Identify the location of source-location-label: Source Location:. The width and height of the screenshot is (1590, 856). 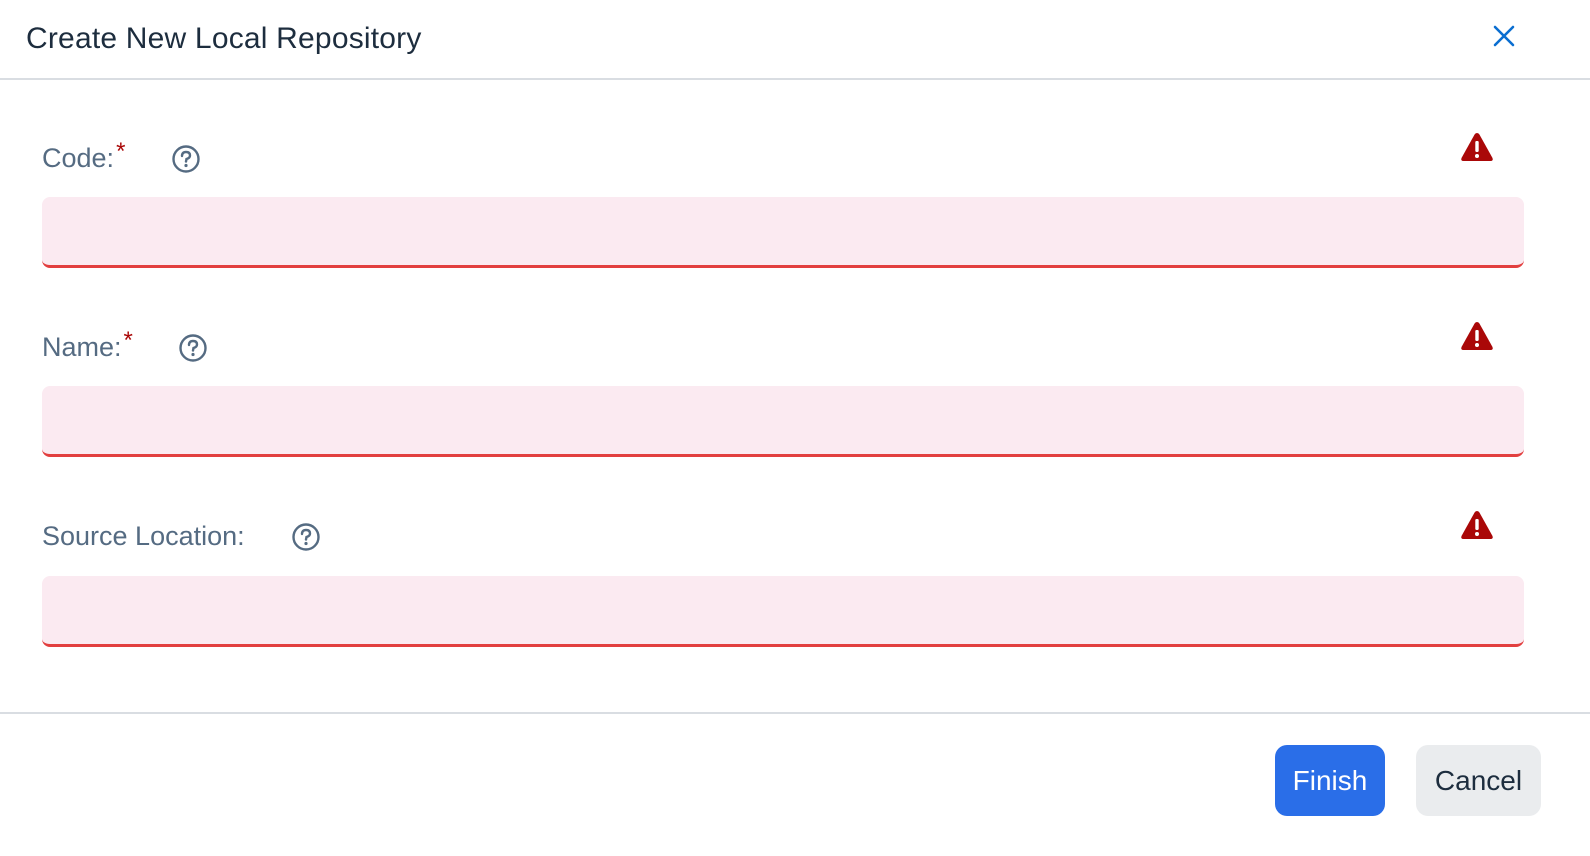
(144, 536).